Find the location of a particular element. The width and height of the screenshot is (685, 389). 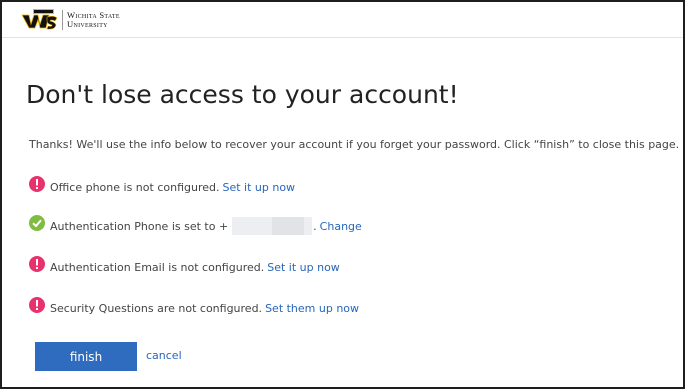

cancel-link: cancel is located at coordinates (164, 355).